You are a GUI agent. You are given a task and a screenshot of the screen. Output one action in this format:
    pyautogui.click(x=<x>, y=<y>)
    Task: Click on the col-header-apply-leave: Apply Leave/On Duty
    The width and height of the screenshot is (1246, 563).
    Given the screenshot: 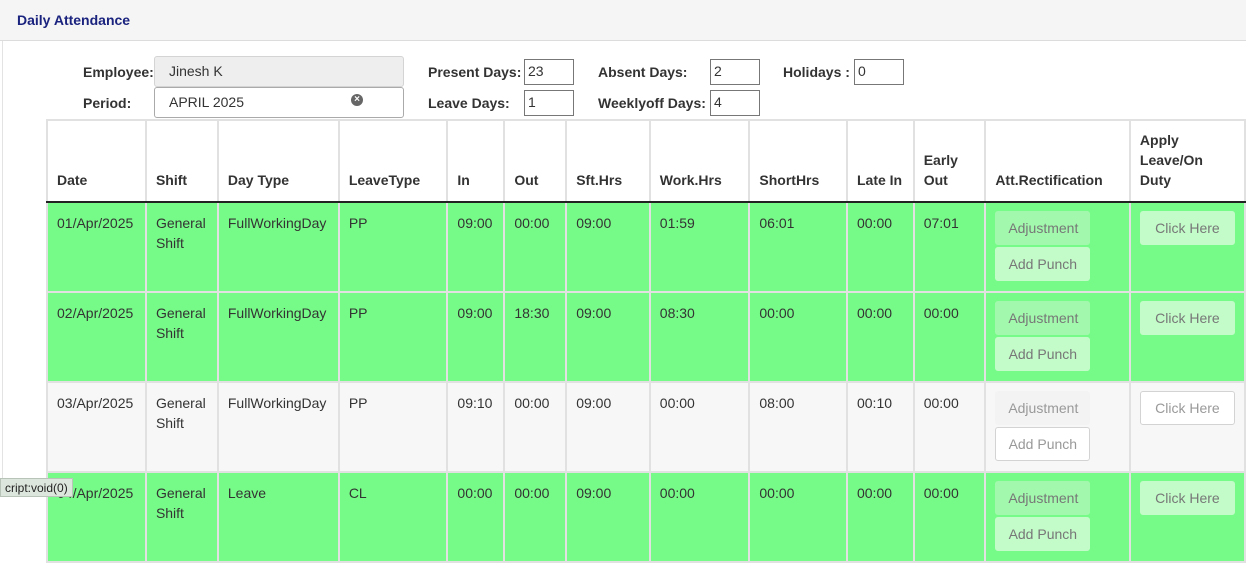 What is the action you would take?
    pyautogui.click(x=1187, y=161)
    